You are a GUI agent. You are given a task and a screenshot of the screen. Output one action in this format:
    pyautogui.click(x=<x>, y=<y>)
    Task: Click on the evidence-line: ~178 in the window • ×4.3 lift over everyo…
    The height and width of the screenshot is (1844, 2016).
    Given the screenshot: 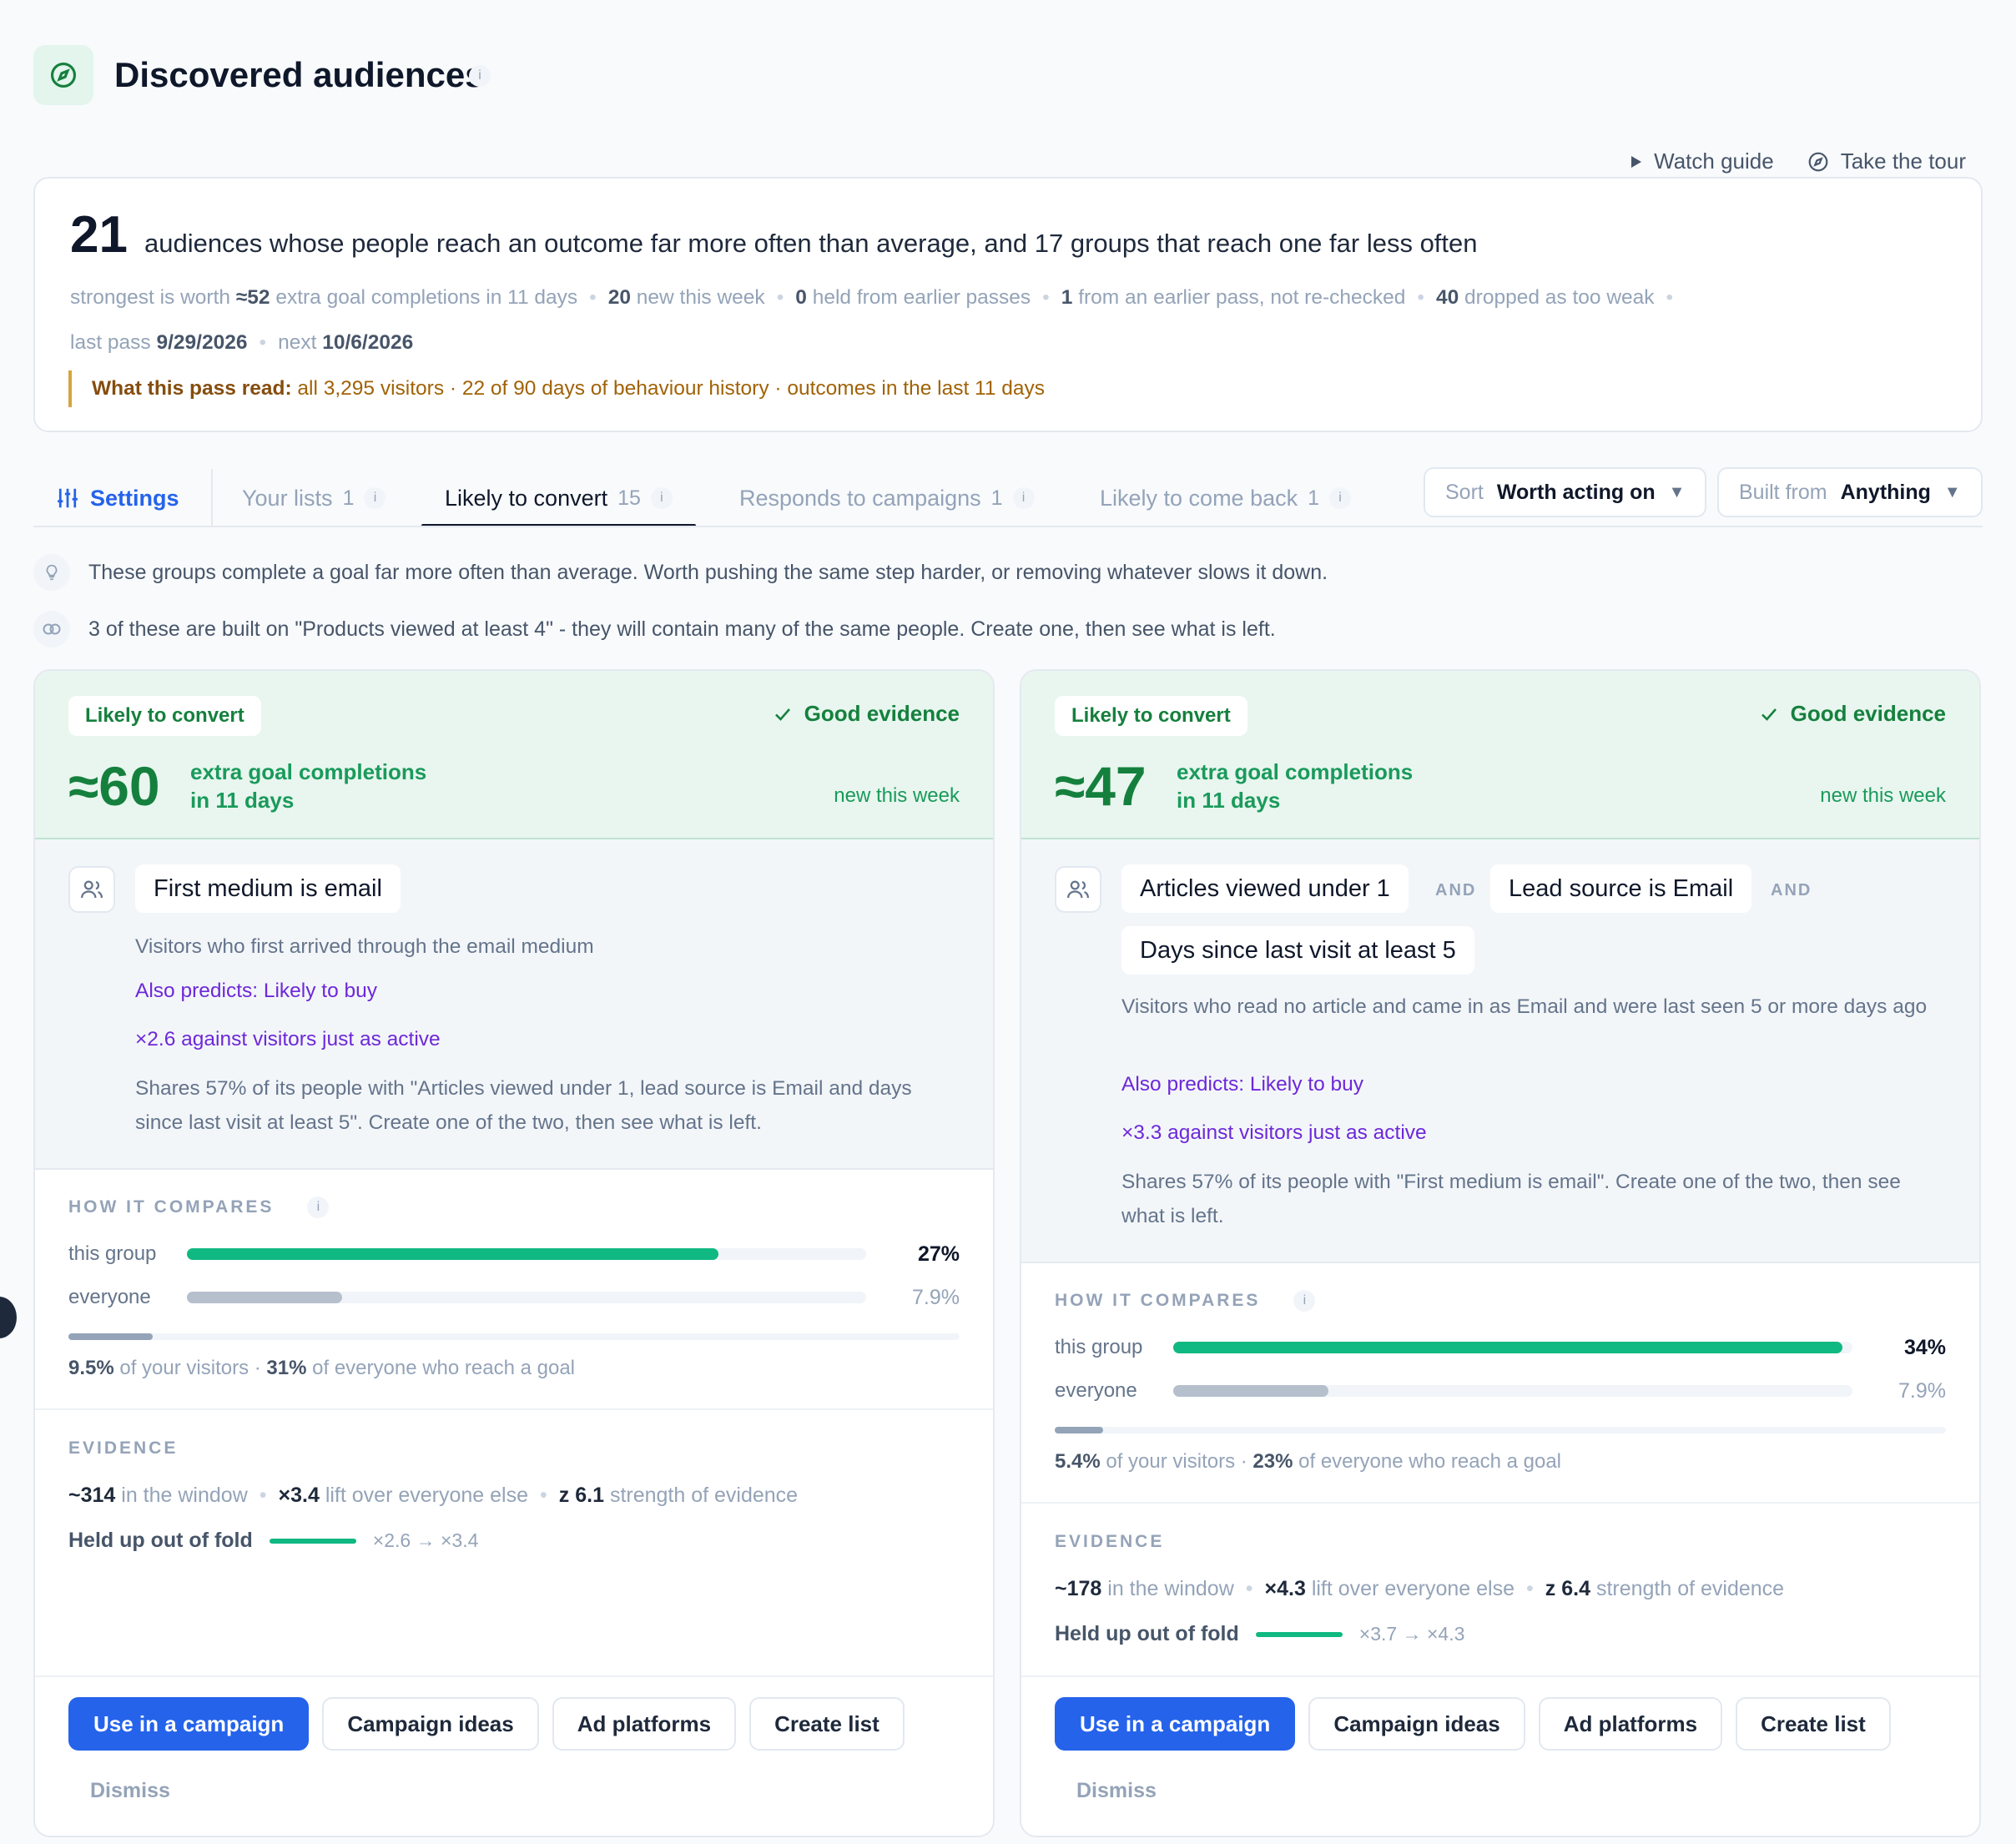 What is the action you would take?
    pyautogui.click(x=1420, y=1588)
    